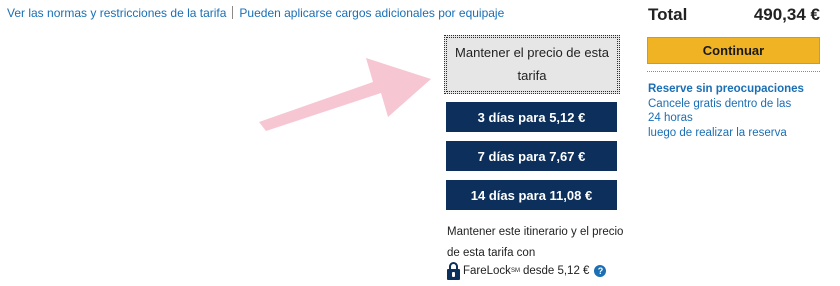 Image resolution: width=840 pixels, height=286 pixels. I want to click on farelock-row: FareLock SM desde 5,12 € ?, so click(527, 271).